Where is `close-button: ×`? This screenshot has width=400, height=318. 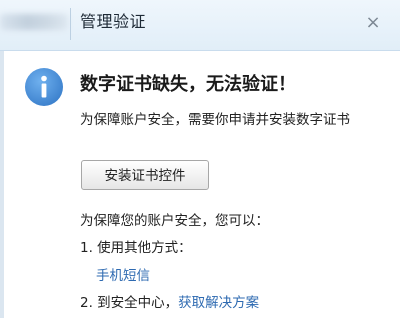 close-button: × is located at coordinates (373, 23).